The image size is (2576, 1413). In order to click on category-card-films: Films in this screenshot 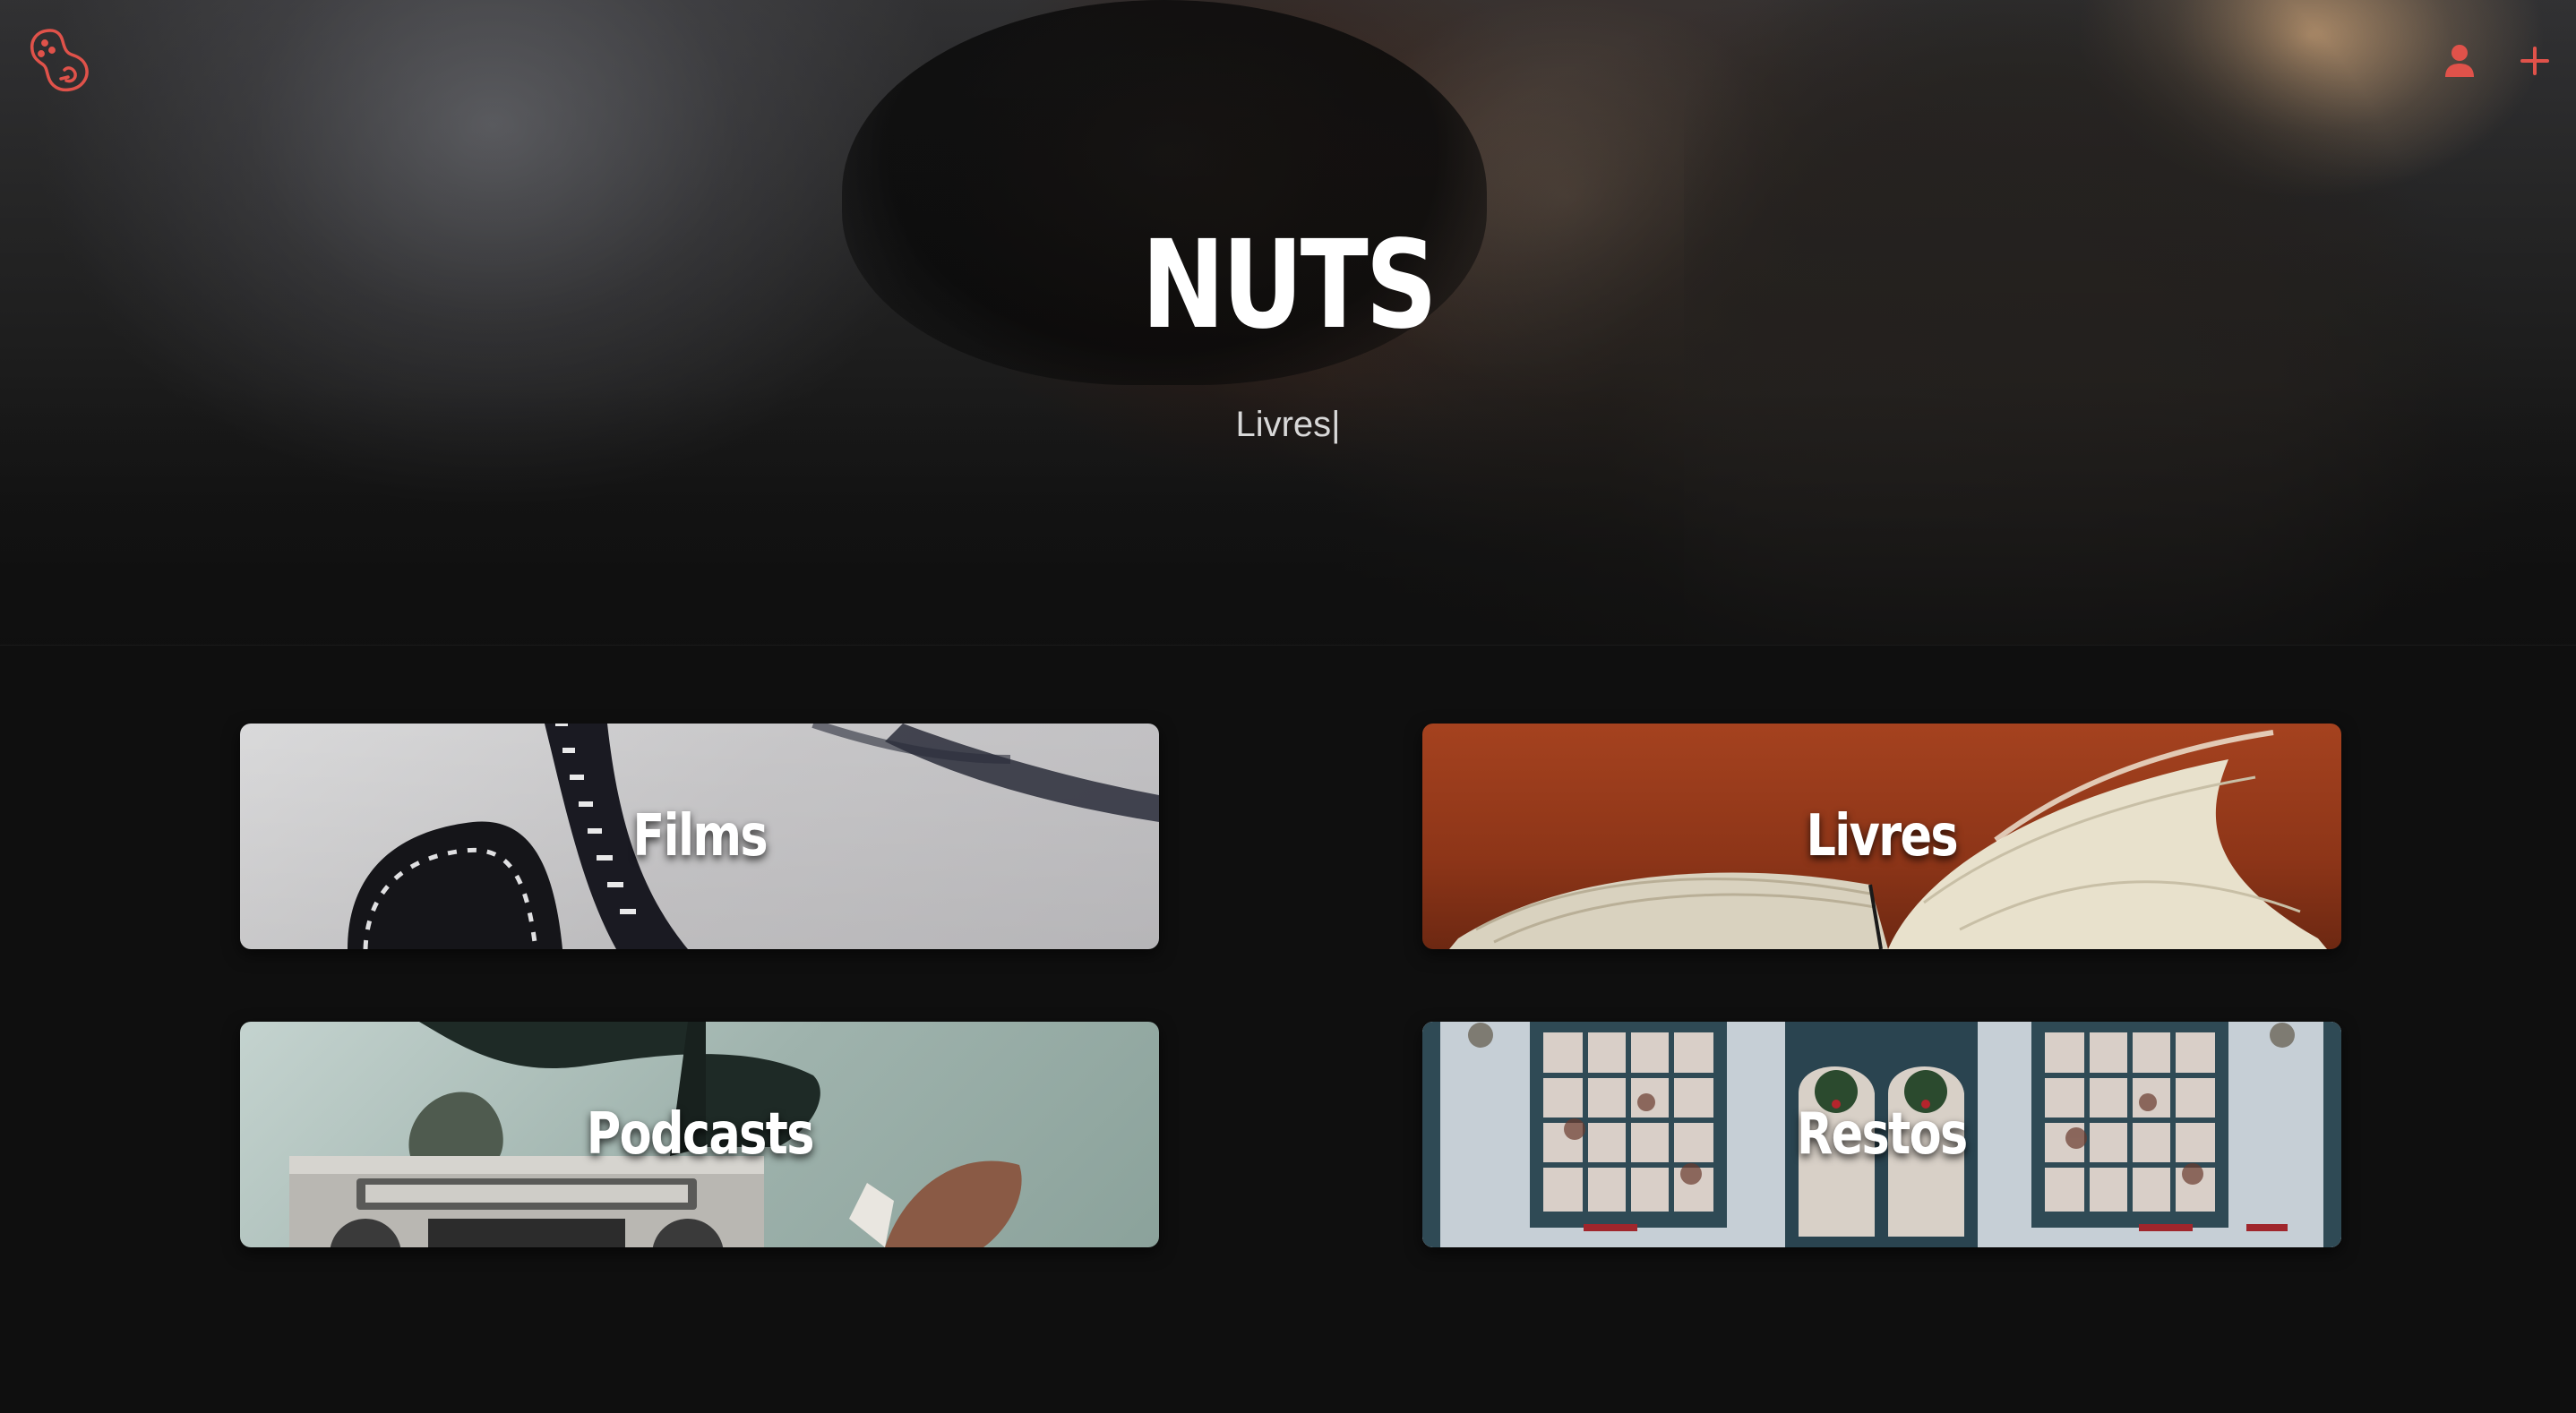, I will do `click(699, 836)`.